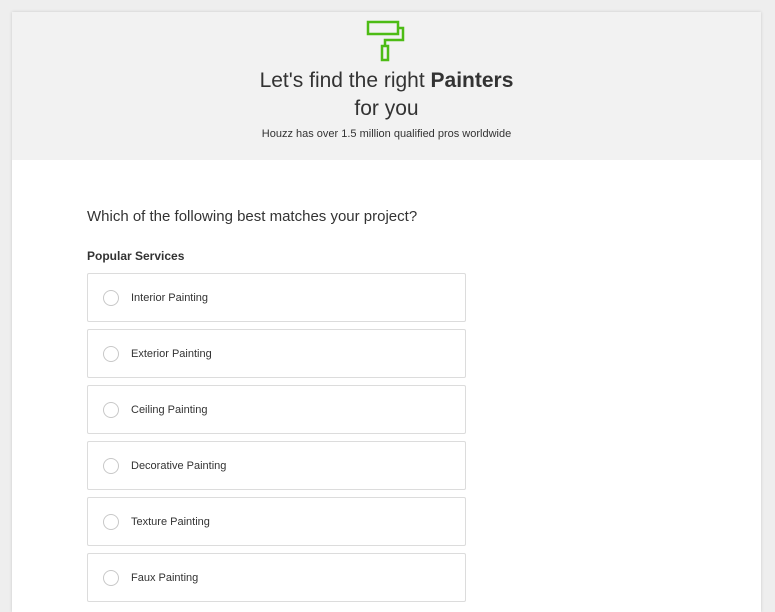  Describe the element at coordinates (276, 297) in the screenshot. I see `option-interior-painting: Interior Painting` at that location.